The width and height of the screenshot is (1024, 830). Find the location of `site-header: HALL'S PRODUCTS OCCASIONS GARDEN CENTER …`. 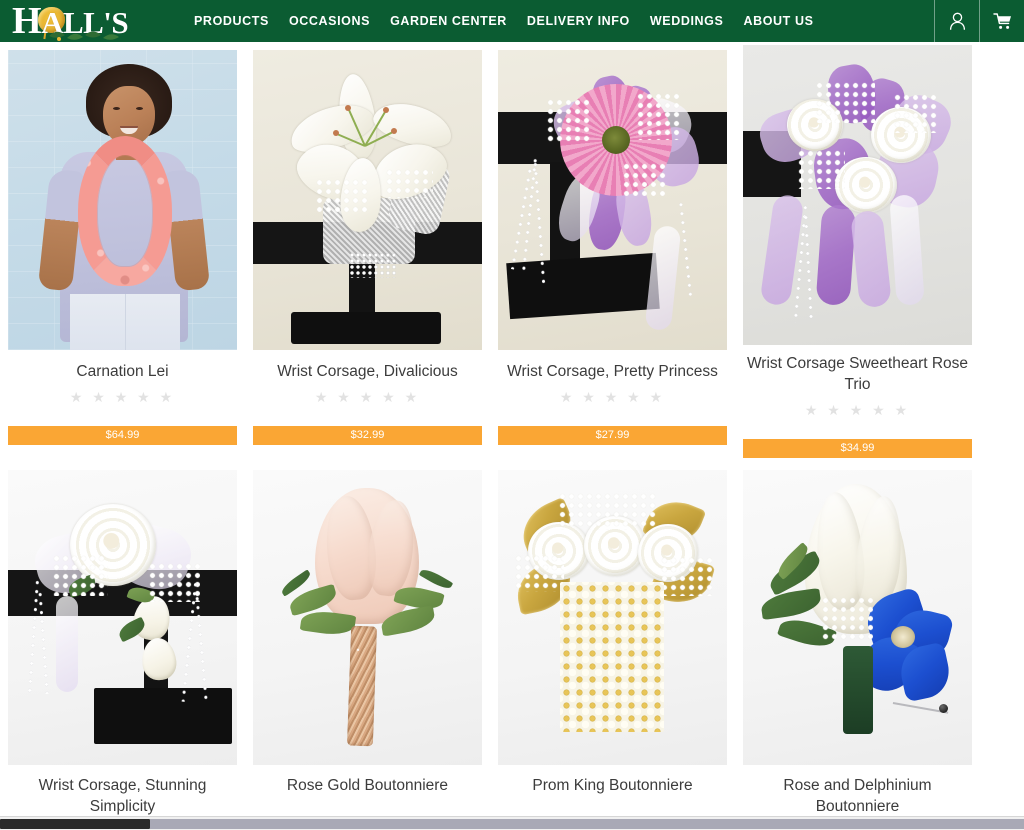

site-header: HALL'S PRODUCTS OCCASIONS GARDEN CENTER … is located at coordinates (512, 21).